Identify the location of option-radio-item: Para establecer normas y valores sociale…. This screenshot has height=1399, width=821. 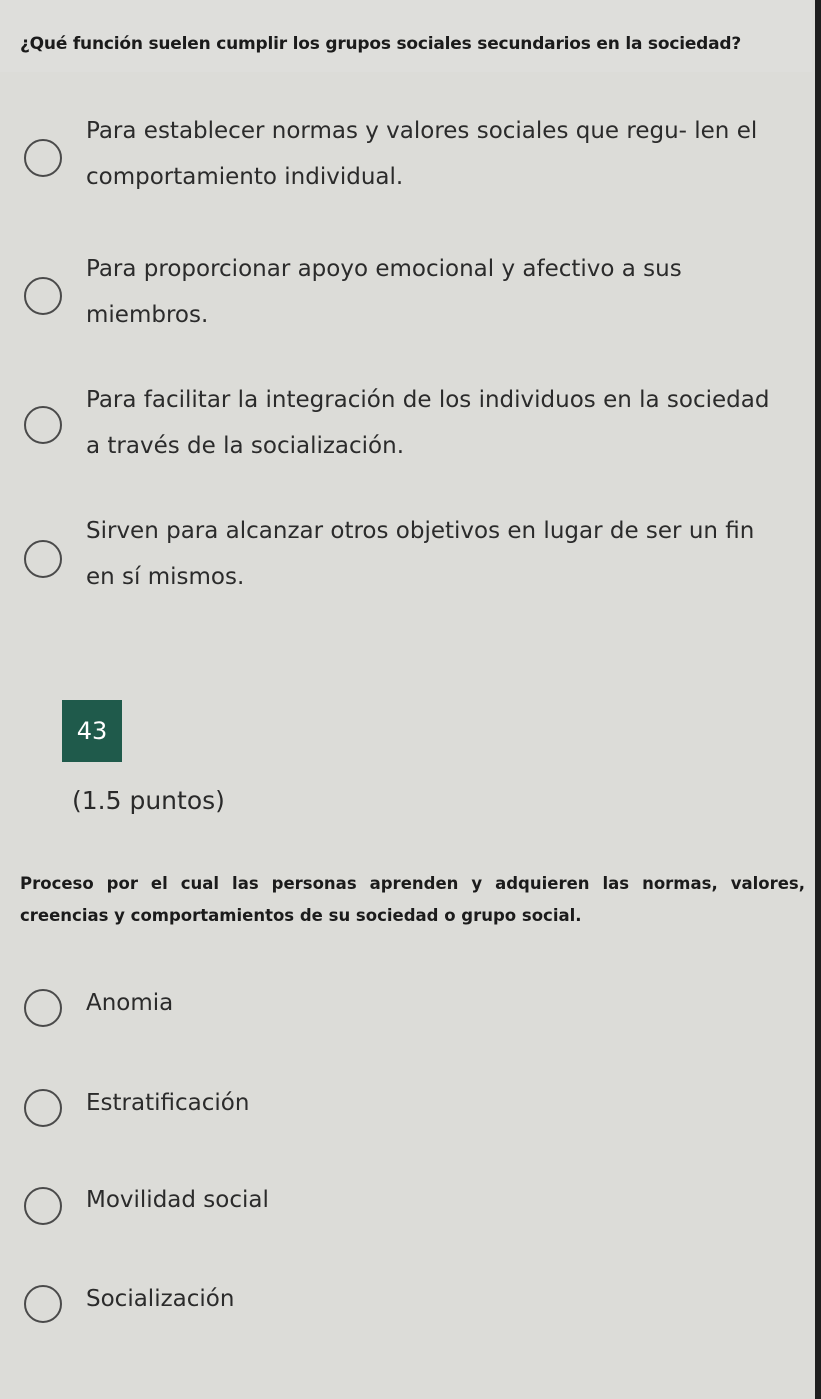
(406, 156).